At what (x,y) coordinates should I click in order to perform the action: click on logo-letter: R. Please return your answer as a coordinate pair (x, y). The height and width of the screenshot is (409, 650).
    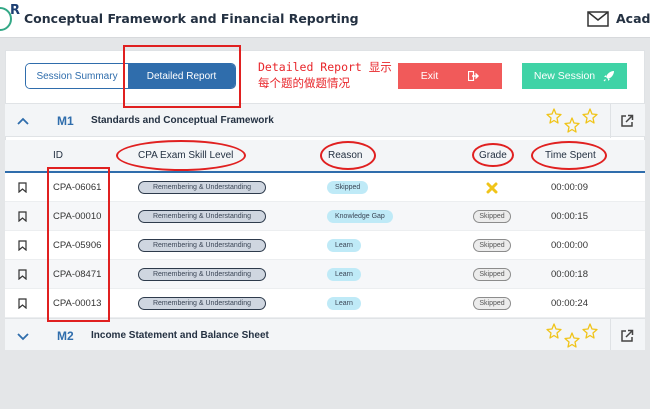
    Looking at the image, I should click on (15, 10).